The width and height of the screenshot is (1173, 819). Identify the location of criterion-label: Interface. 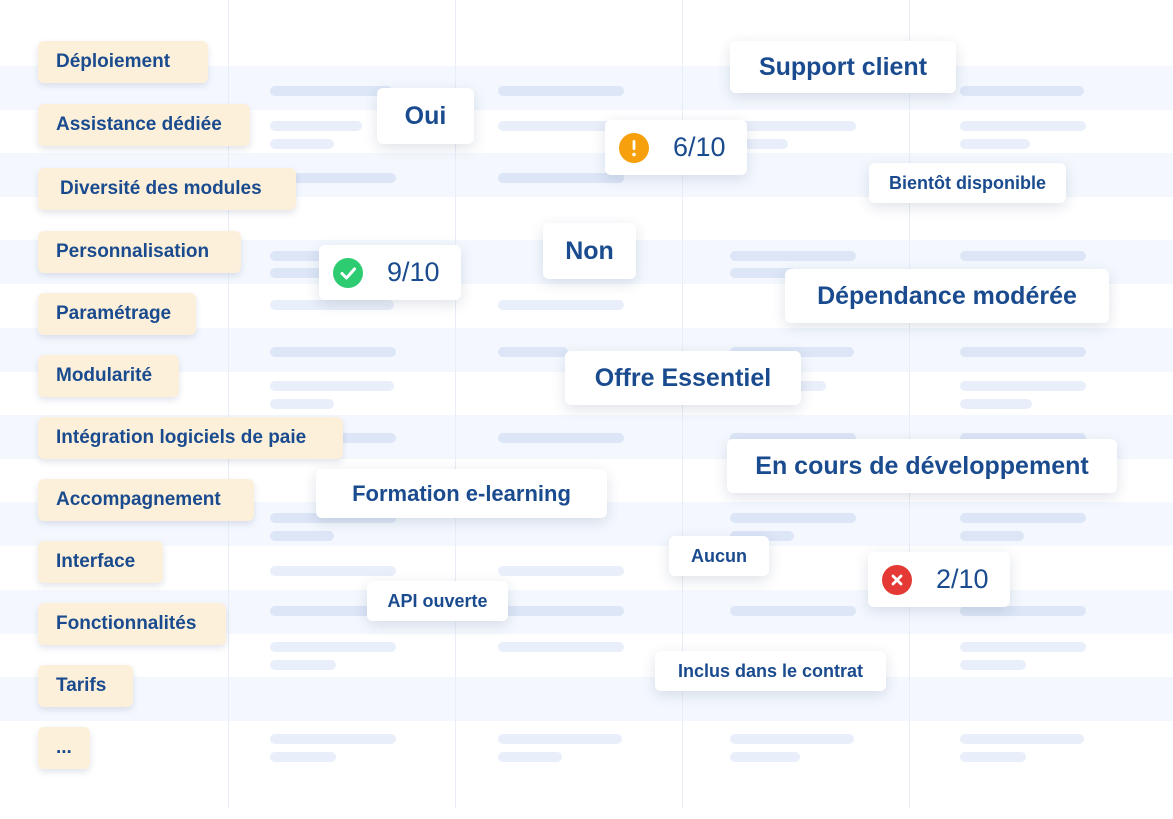
(100, 562).